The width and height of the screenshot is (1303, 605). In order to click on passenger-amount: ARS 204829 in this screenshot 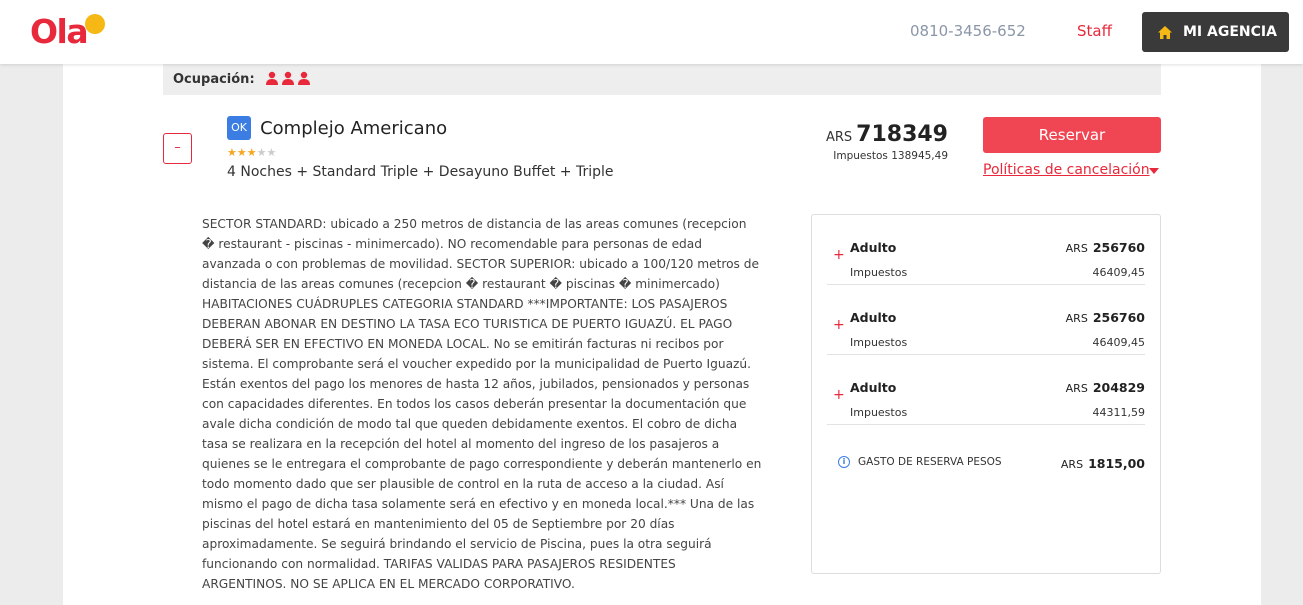, I will do `click(1105, 387)`.